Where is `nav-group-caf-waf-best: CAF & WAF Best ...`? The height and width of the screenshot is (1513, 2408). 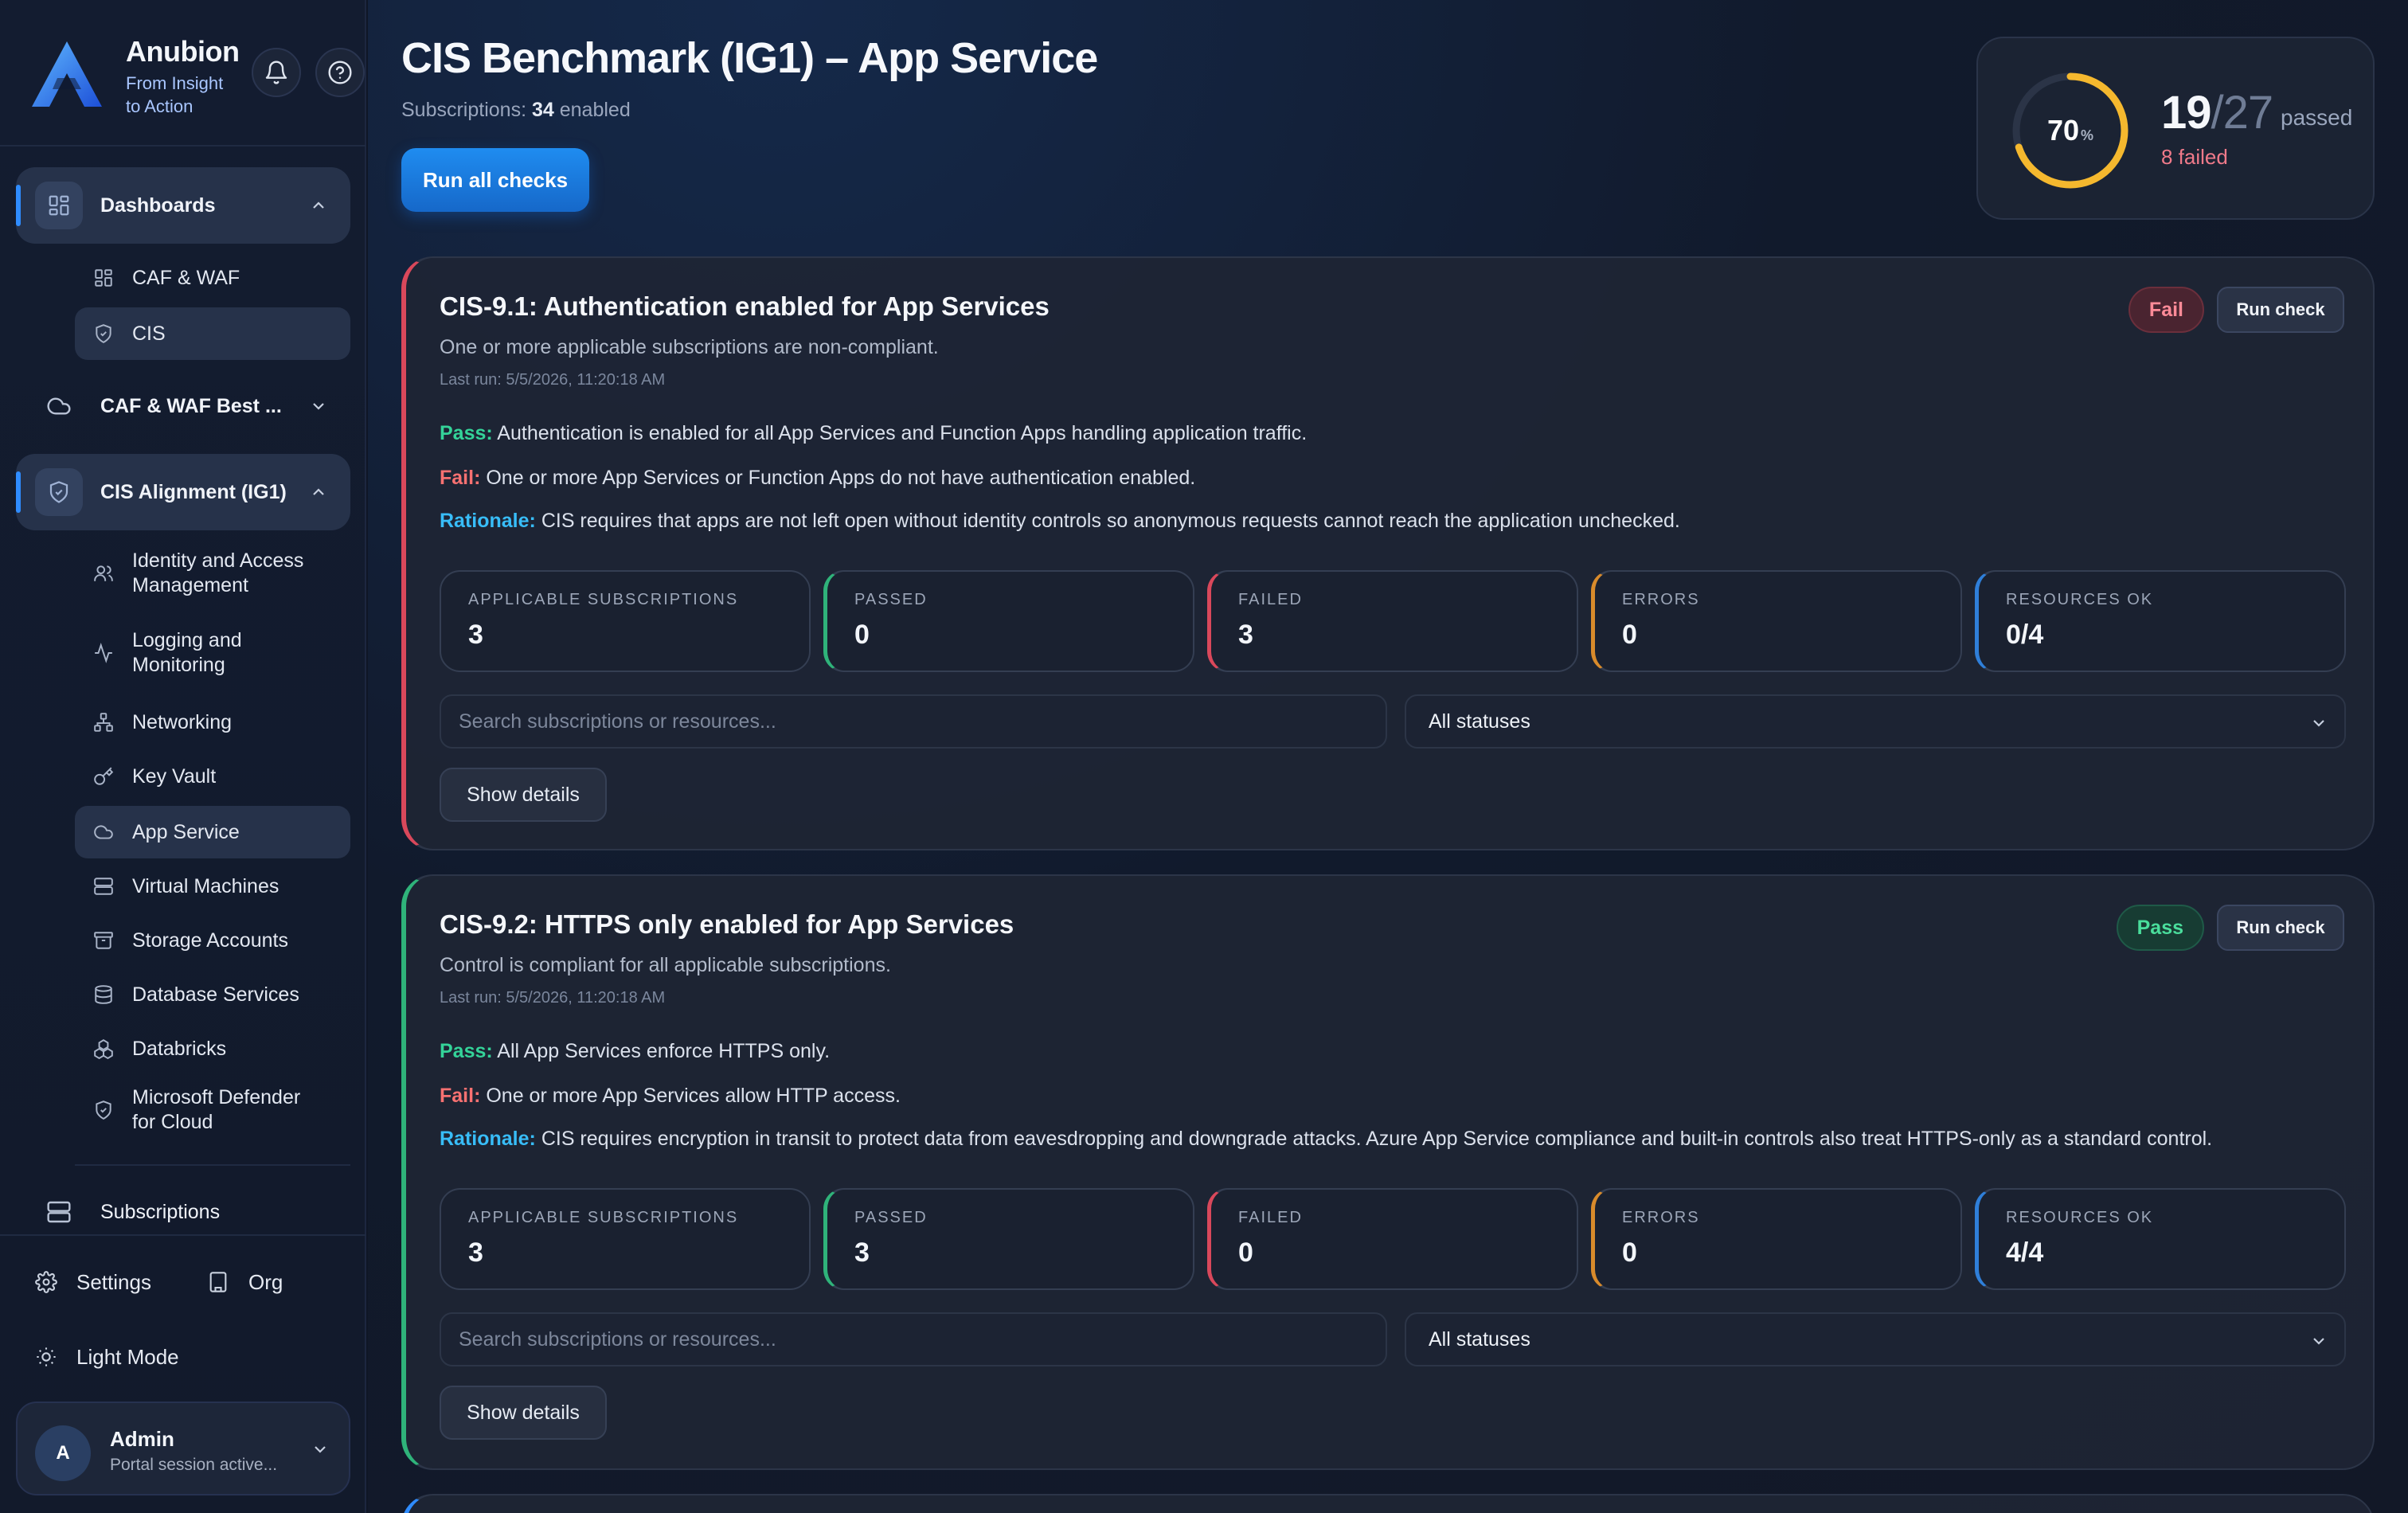
nav-group-caf-waf-best: CAF & WAF Best ... is located at coordinates (183, 406).